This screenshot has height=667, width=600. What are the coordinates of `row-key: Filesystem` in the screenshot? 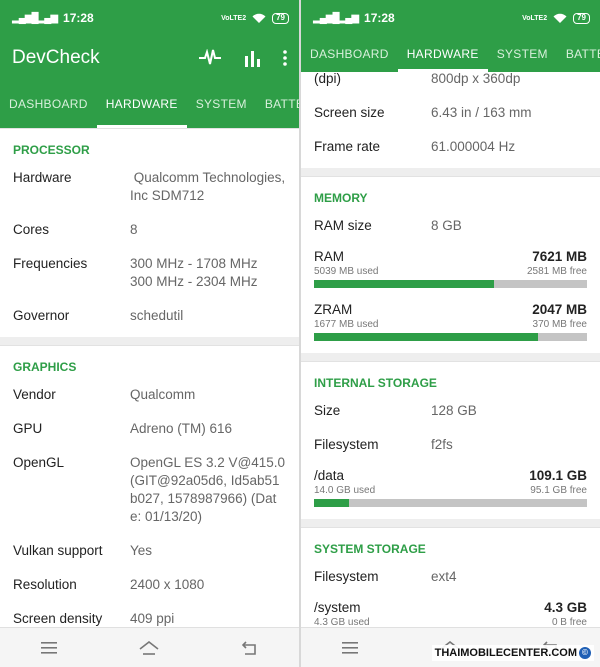 It's located at (346, 444).